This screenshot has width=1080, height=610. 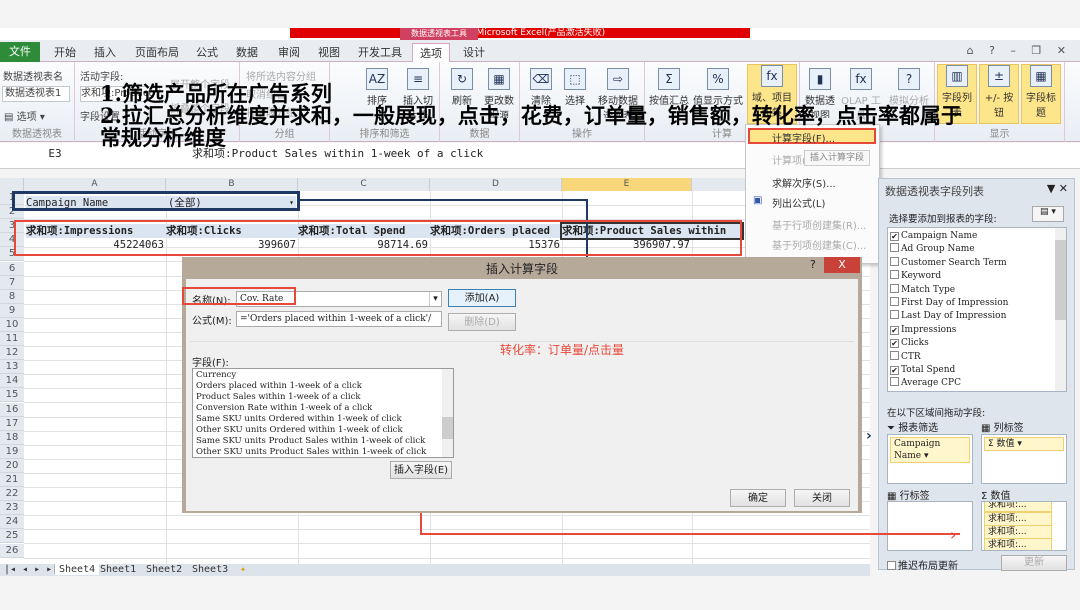 What do you see at coordinates (482, 298) in the screenshot?
I see `add-button: 添加(A)` at bounding box center [482, 298].